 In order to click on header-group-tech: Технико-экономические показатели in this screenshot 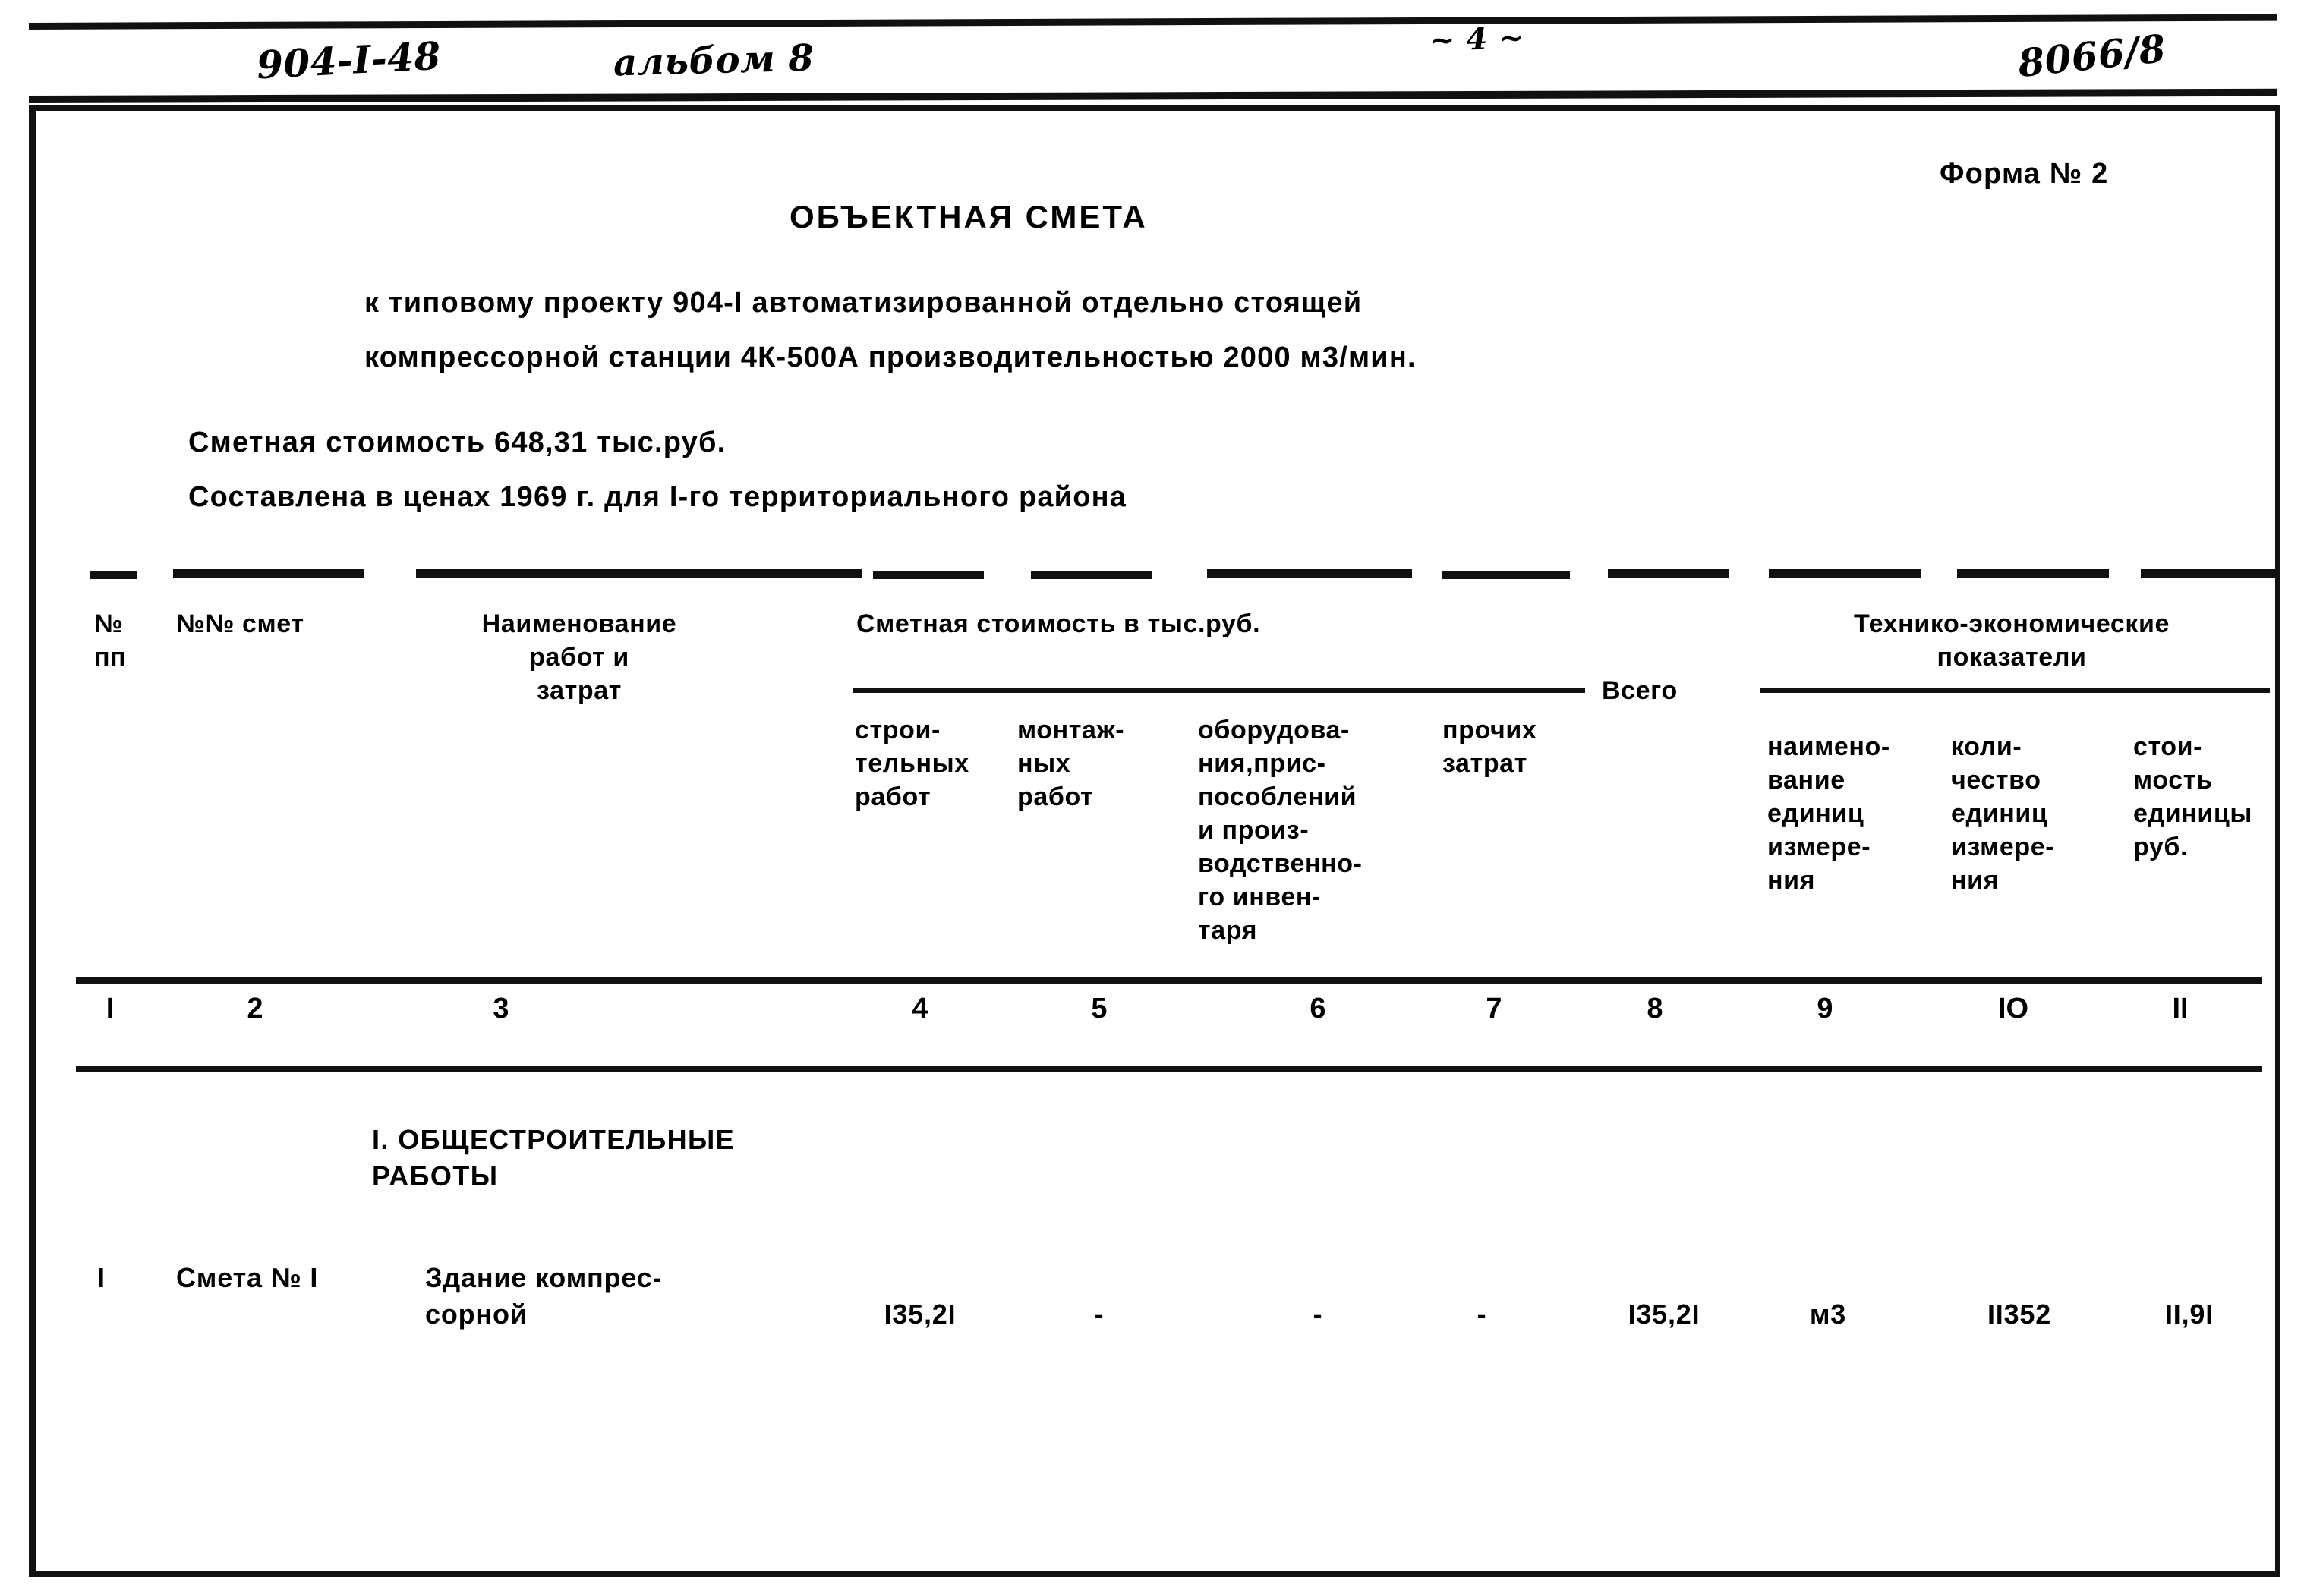, I will do `click(2011, 640)`.